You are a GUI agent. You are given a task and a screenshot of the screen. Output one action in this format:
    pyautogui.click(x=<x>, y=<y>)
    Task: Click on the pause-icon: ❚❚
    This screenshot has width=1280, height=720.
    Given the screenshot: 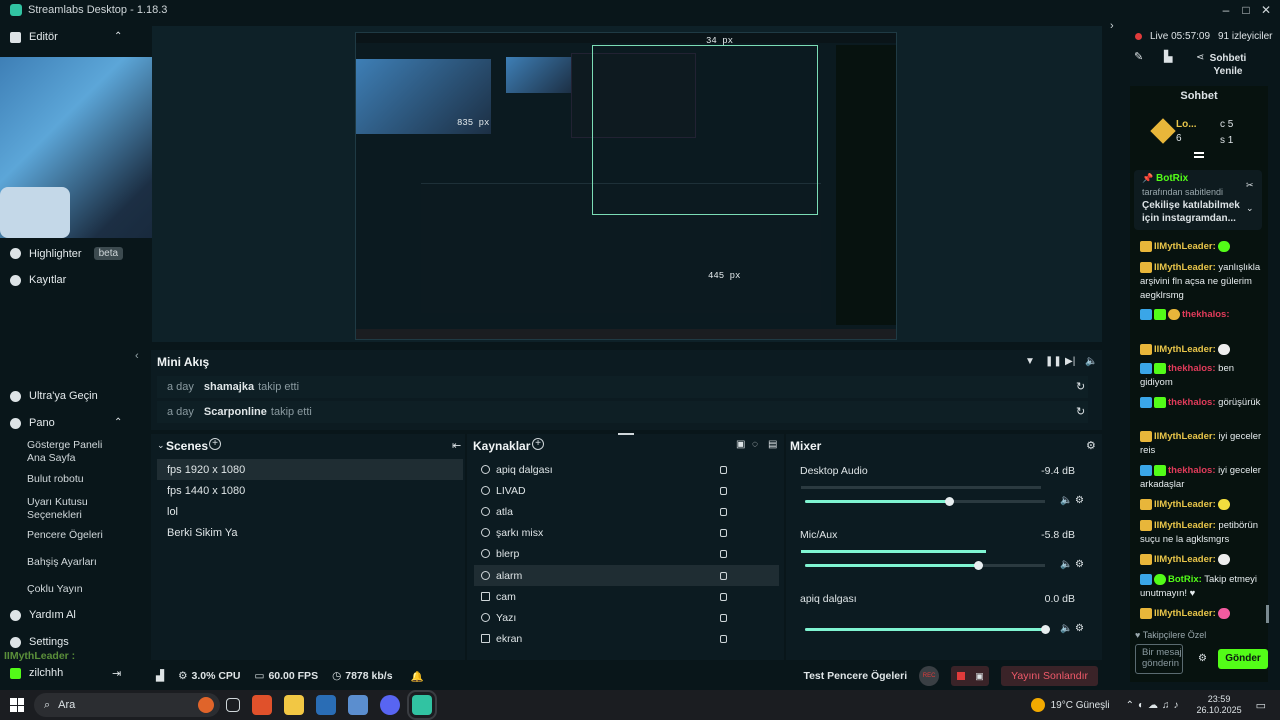 What is the action you would take?
    pyautogui.click(x=1053, y=361)
    